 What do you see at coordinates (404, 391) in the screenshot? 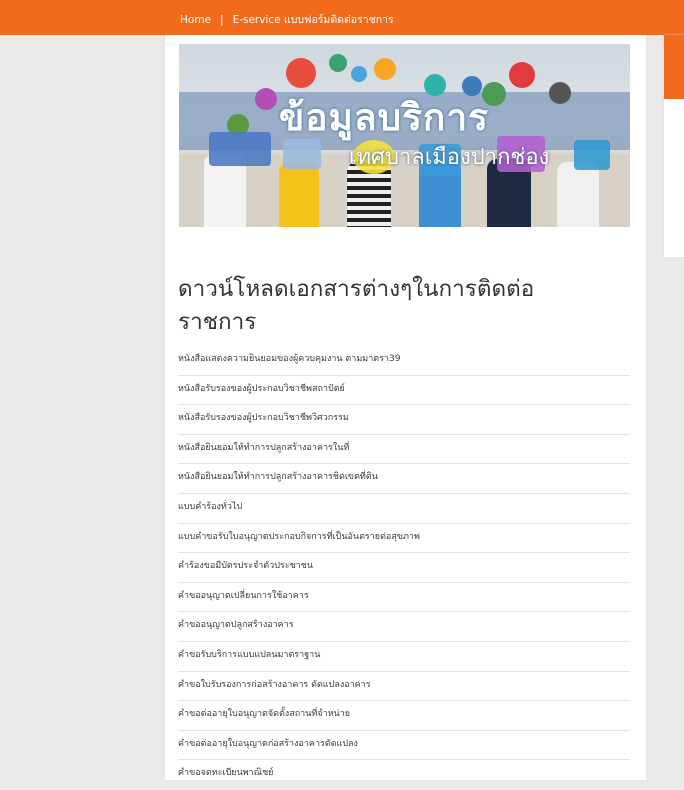
I see `document-link: หนังสือรับรองของผู้ประกอบวิชาชีพสถาปัตย์` at bounding box center [404, 391].